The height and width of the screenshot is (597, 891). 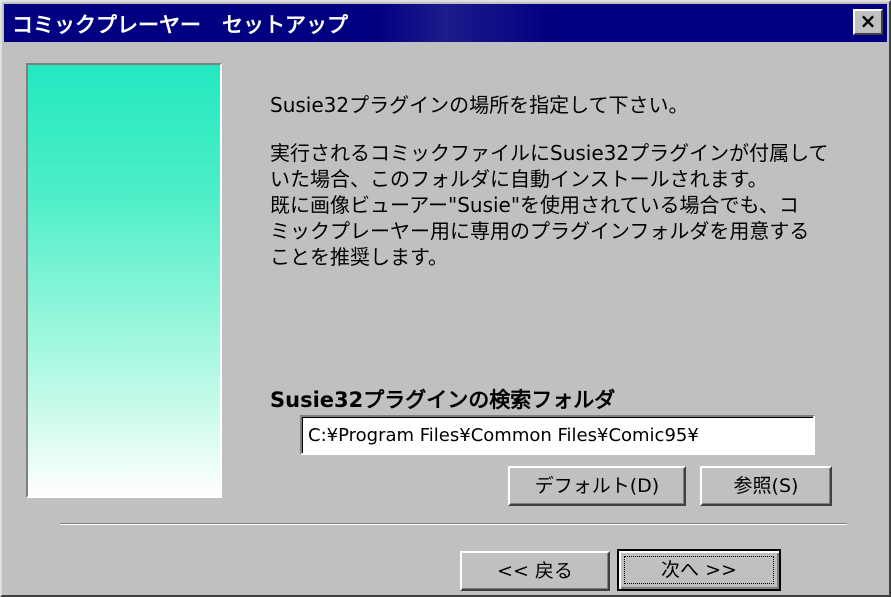 I want to click on window-title: コミックプレーヤー セットアップ, so click(x=180, y=25).